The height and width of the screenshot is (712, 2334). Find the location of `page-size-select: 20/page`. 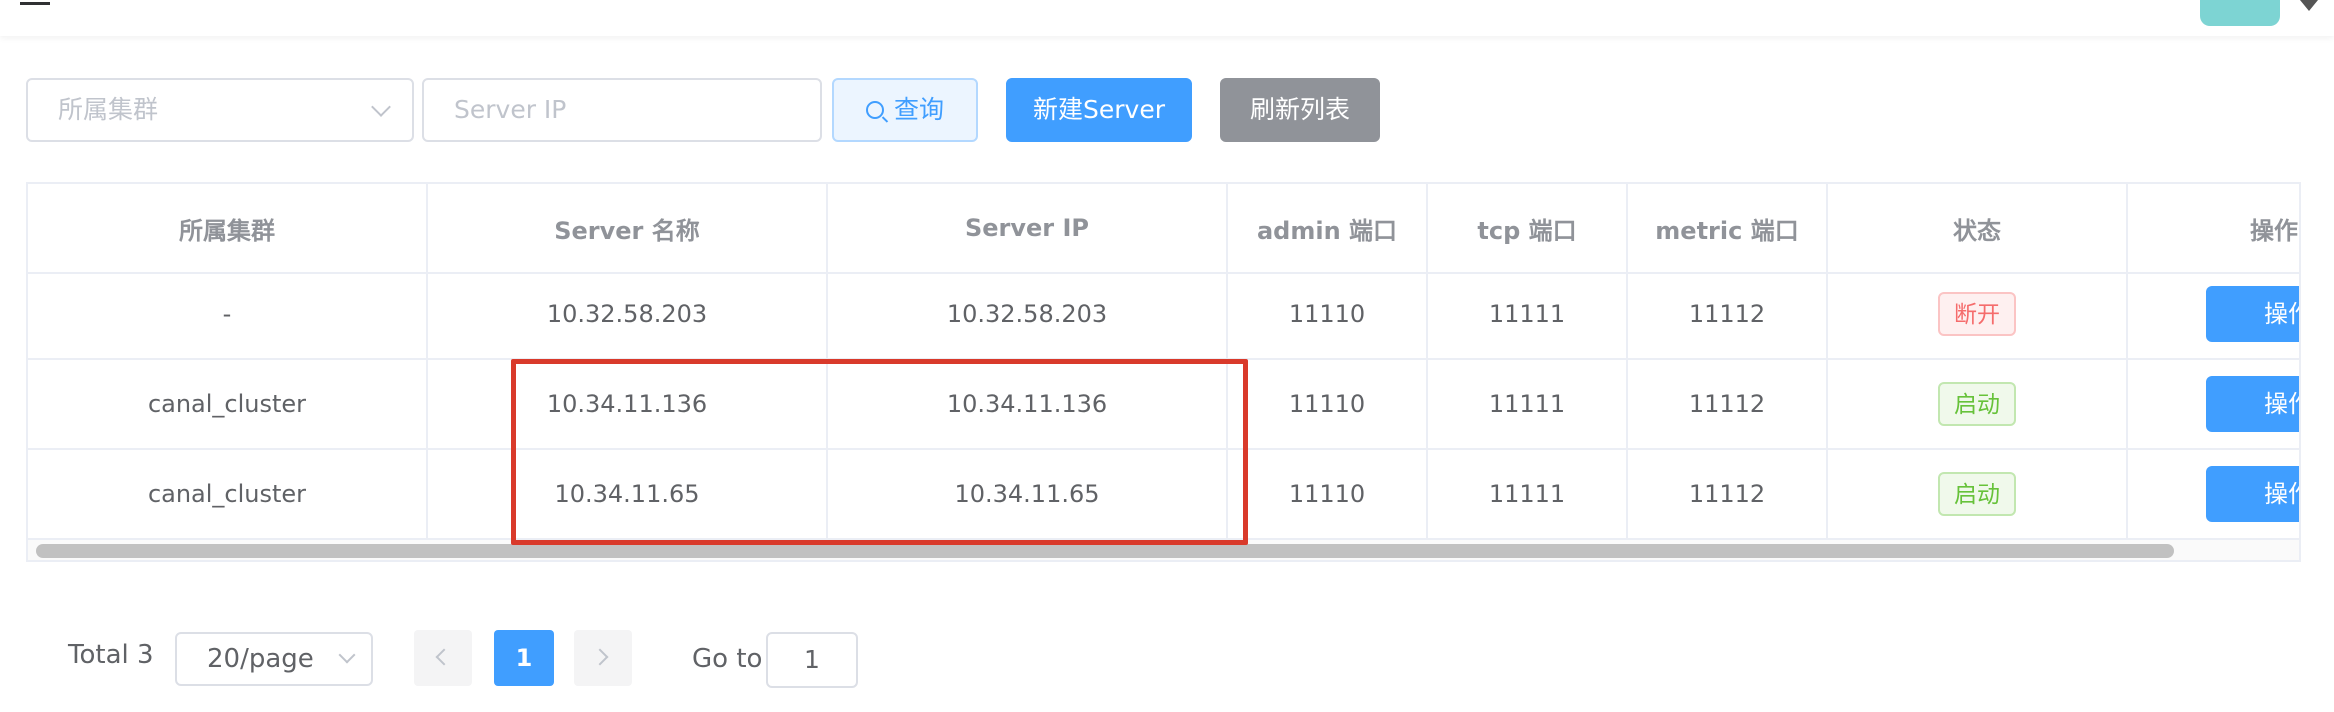

page-size-select: 20/page is located at coordinates (274, 659).